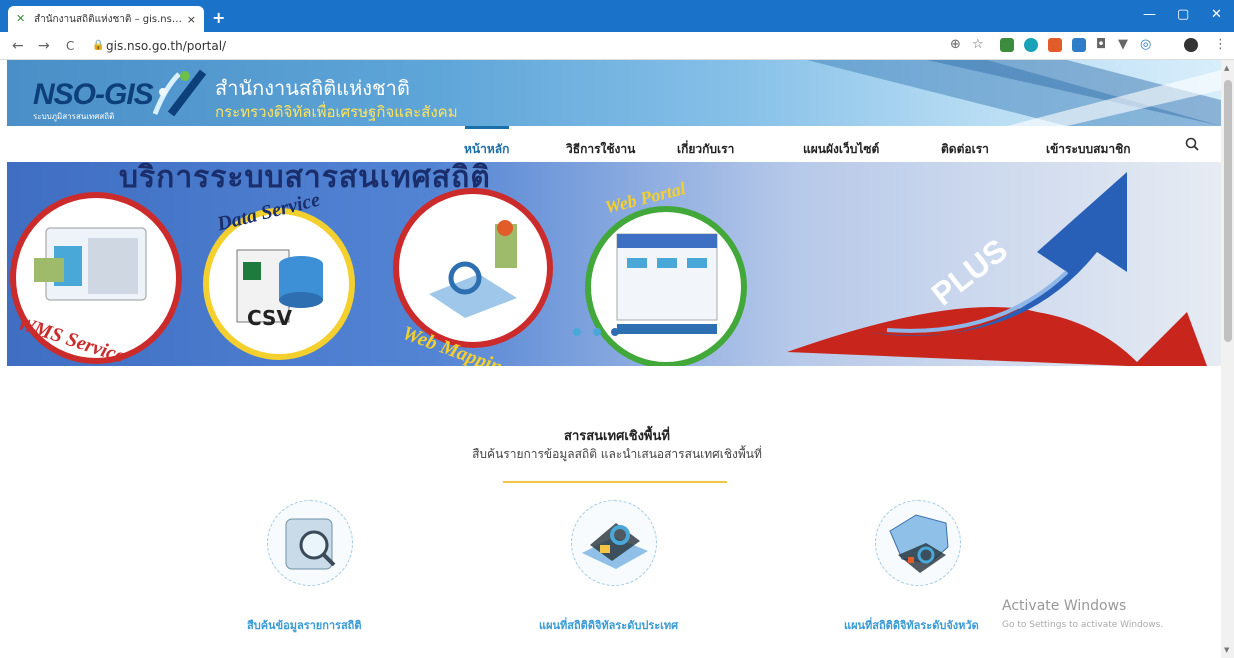 The height and width of the screenshot is (658, 1234). Describe the element at coordinates (18, 46) in the screenshot. I see `back-button: ←` at that location.